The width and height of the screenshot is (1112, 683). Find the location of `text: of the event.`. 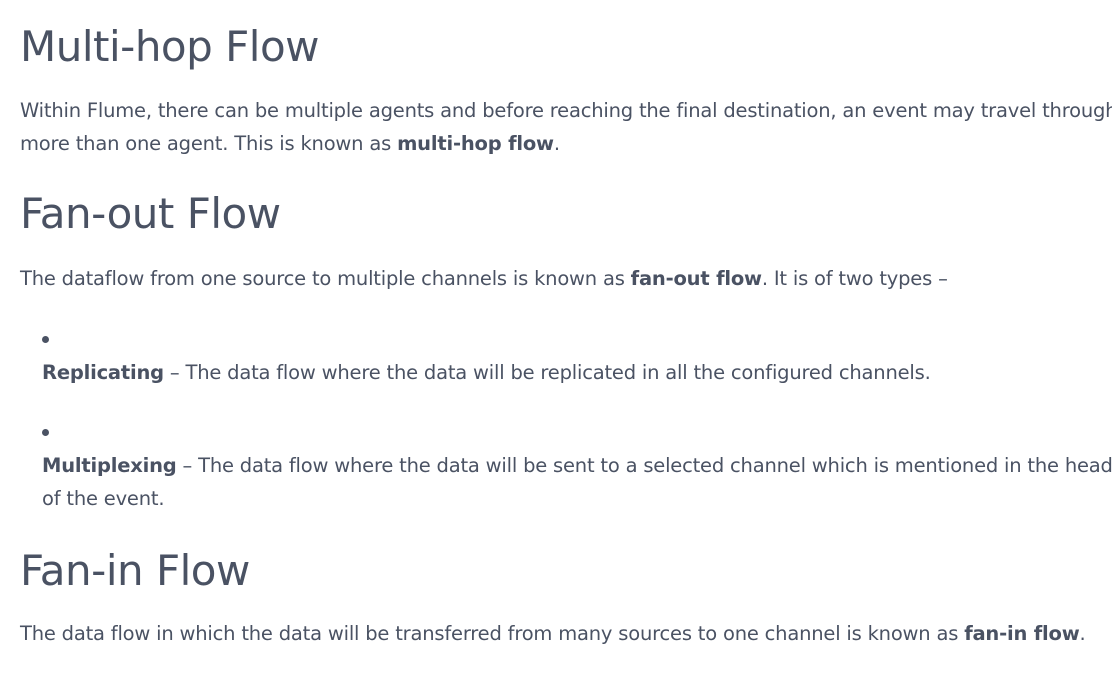

text: of the event. is located at coordinates (103, 498).